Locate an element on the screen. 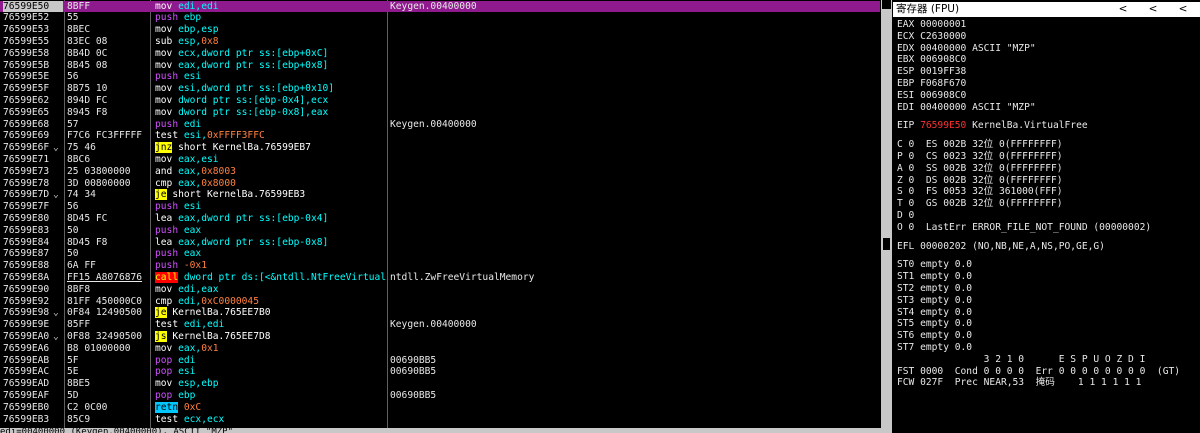  disassembly-row: 76599E69 F7C6 FC3FFFFF test esi,0xFFFF3FFC is located at coordinates (440, 136).